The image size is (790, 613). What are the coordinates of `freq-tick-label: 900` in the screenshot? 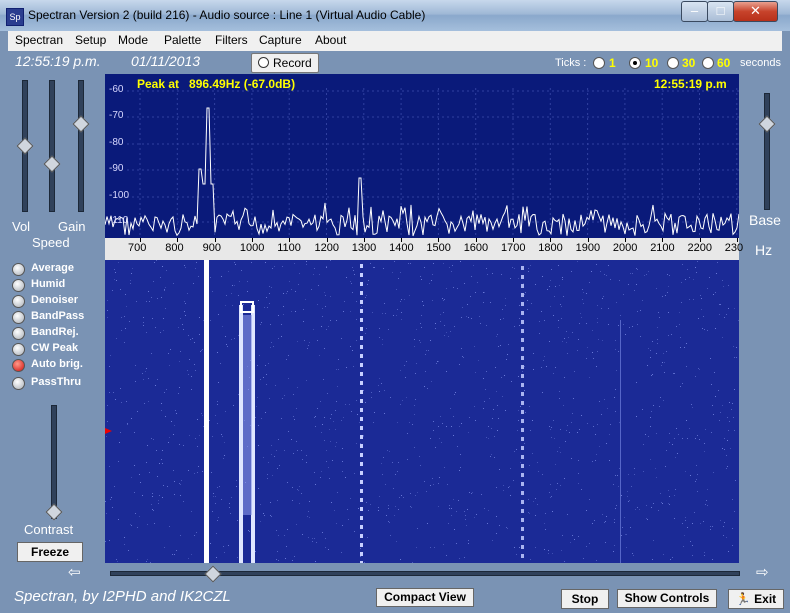 It's located at (211, 248).